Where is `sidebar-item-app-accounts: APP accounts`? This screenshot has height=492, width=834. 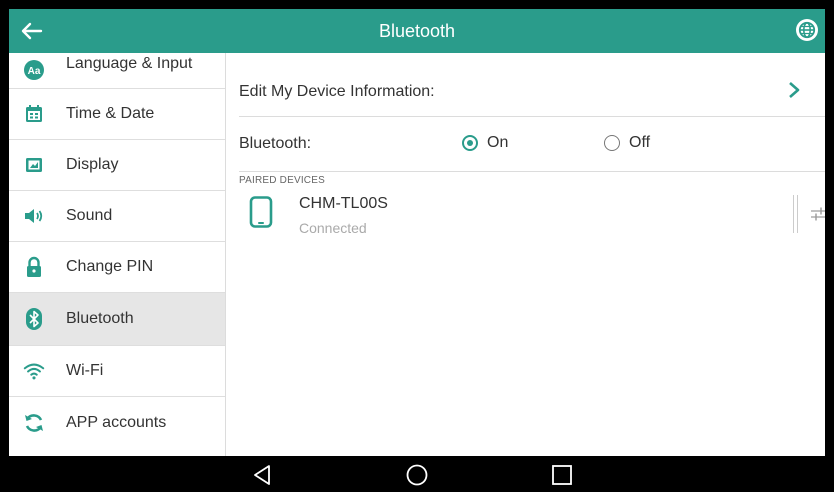
sidebar-item-app-accounts: APP accounts is located at coordinates (117, 422).